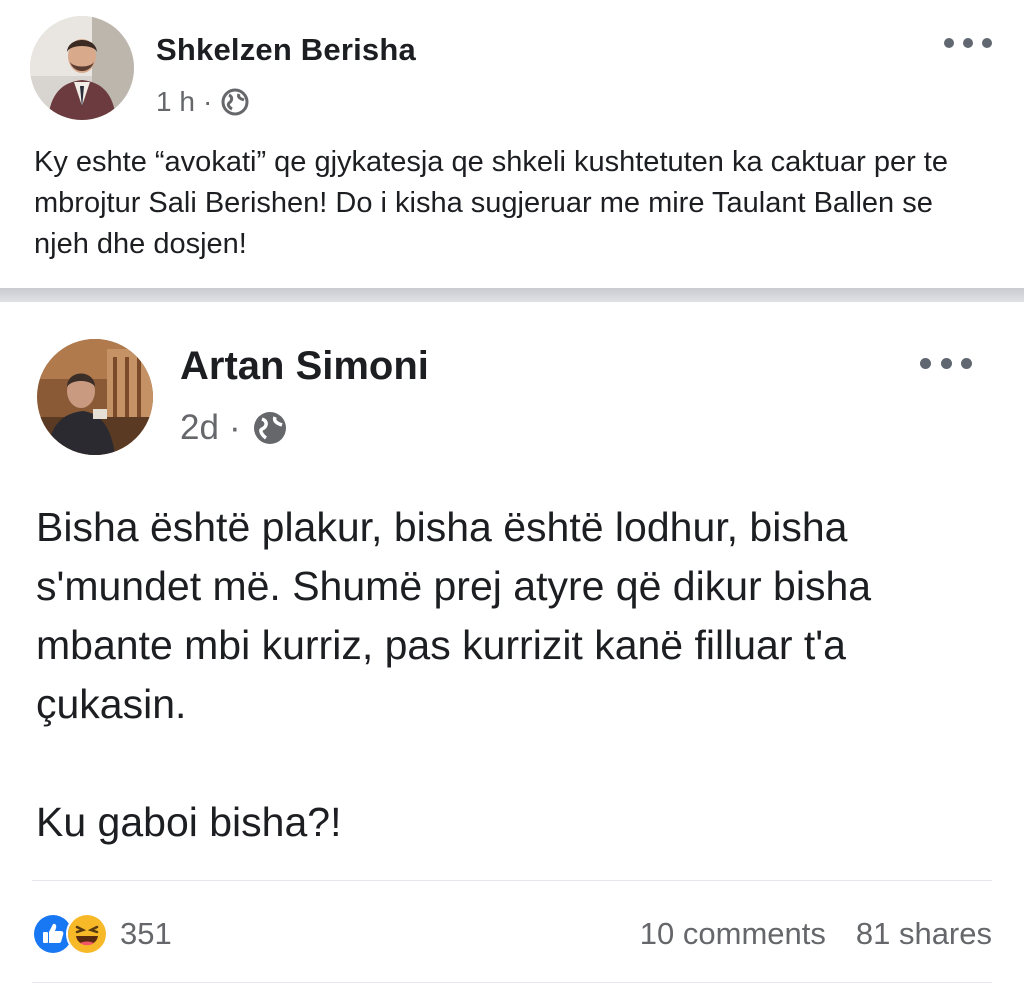  I want to click on shared-author-name: Artan Simoni, so click(304, 366).